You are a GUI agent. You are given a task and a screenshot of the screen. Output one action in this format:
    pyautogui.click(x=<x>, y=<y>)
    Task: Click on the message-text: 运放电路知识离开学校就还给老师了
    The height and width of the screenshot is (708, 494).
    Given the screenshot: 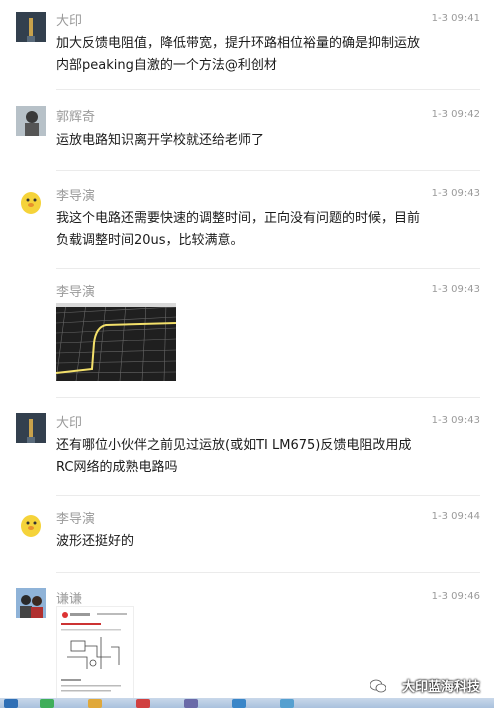 What is the action you would take?
    pyautogui.click(x=160, y=140)
    